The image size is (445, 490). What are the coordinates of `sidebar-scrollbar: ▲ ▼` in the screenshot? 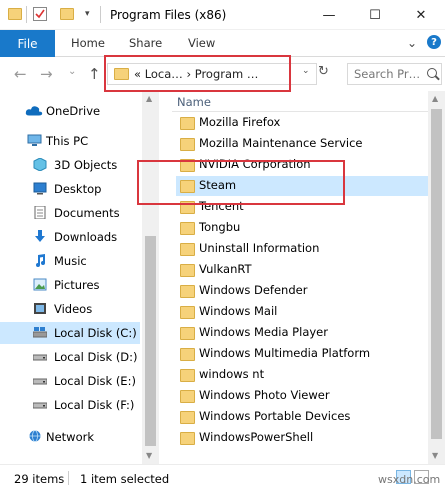 It's located at (150, 277).